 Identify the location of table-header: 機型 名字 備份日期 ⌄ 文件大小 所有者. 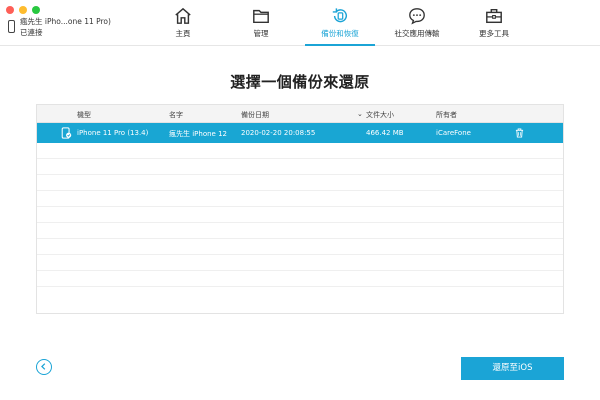
(300, 114).